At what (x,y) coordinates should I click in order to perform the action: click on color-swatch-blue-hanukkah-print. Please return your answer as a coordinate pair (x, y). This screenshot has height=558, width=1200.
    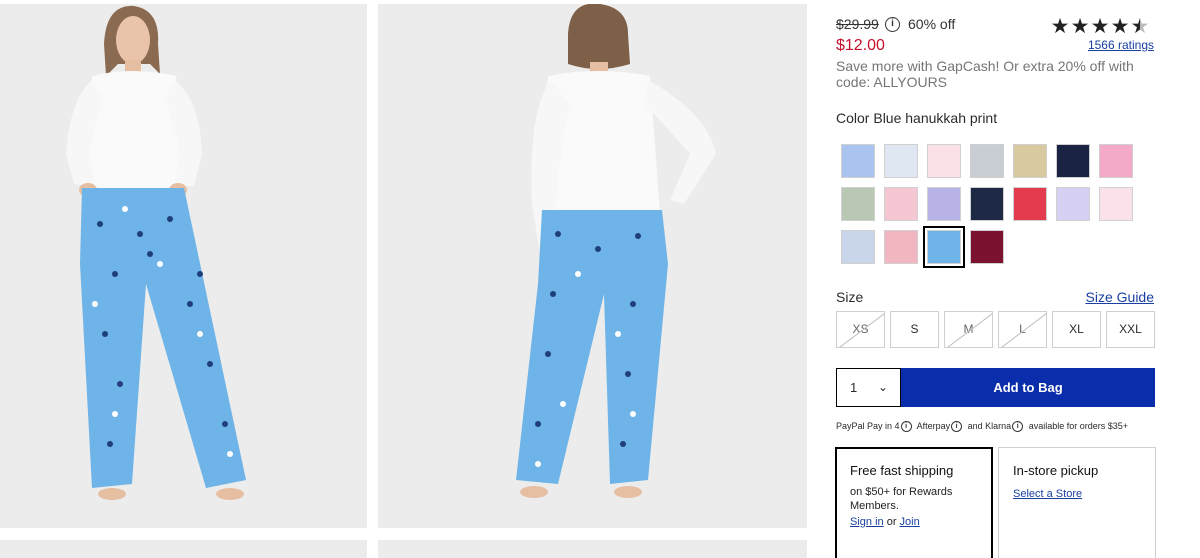
    Looking at the image, I should click on (944, 247).